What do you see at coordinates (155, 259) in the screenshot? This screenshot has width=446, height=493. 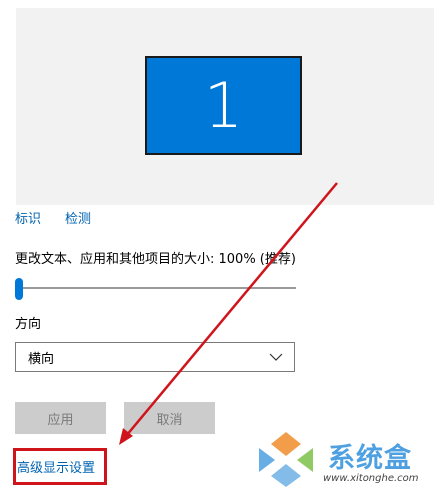 I see `scale-label: 更改文本、应用和其他项目的大小: 100% (推荐)` at bounding box center [155, 259].